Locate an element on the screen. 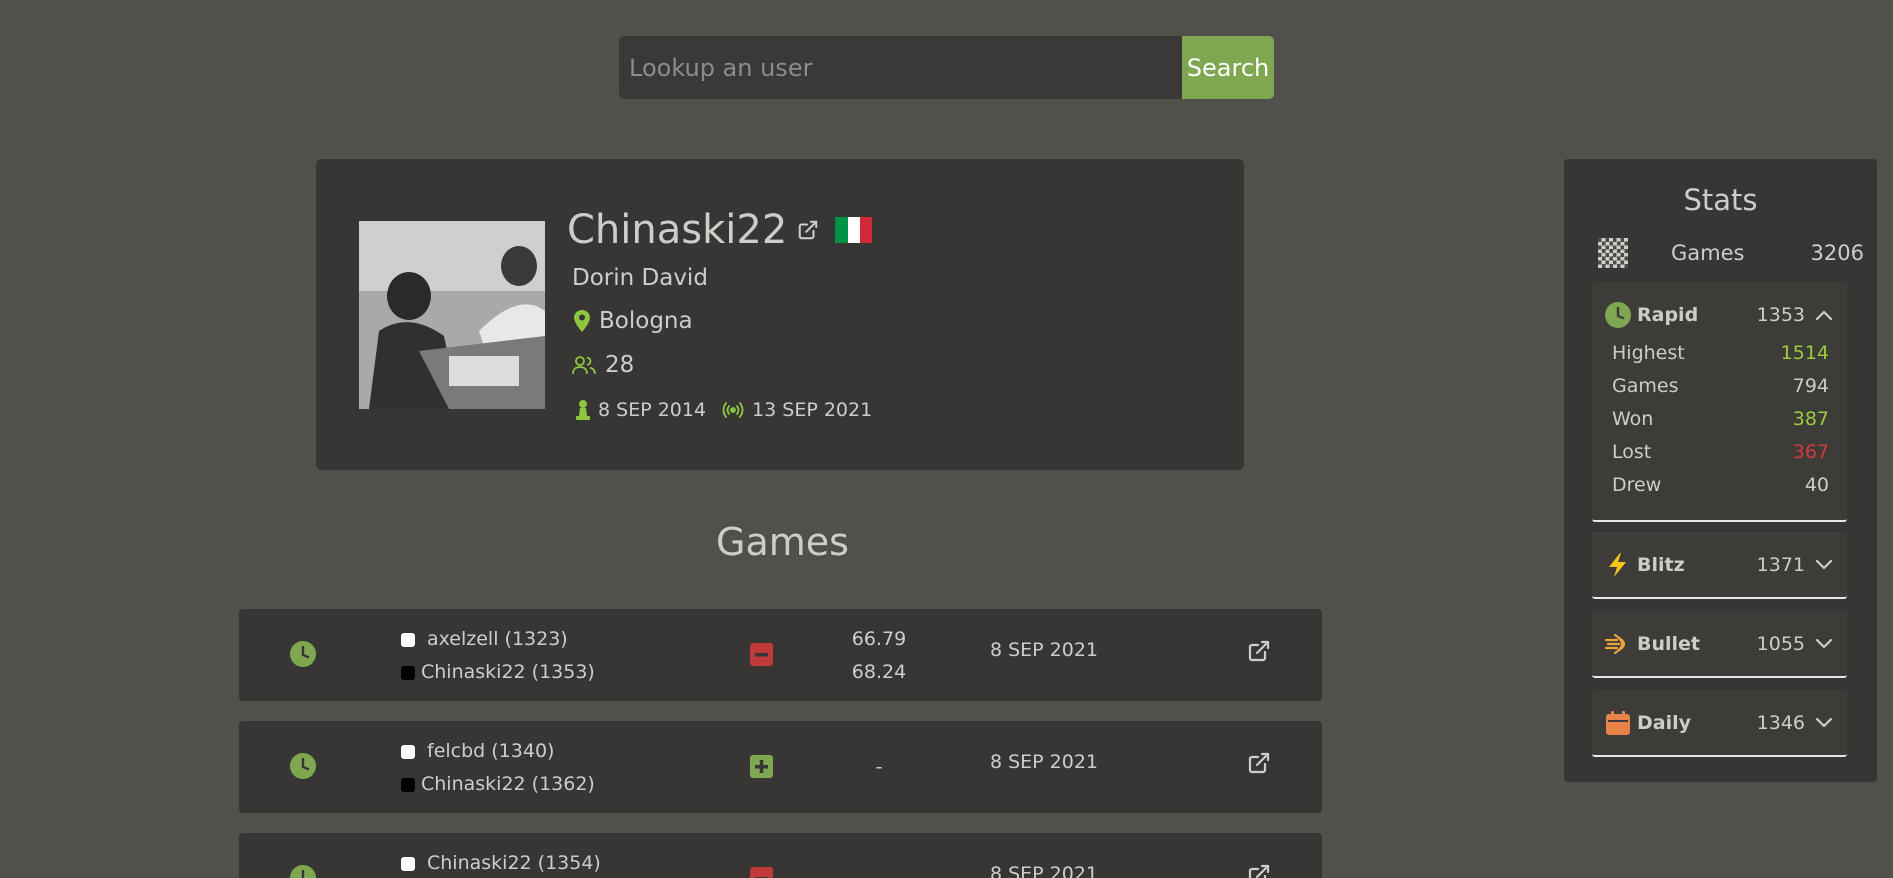 The height and width of the screenshot is (878, 1893). bullet-header: Bullet 1055 is located at coordinates (1719, 644).